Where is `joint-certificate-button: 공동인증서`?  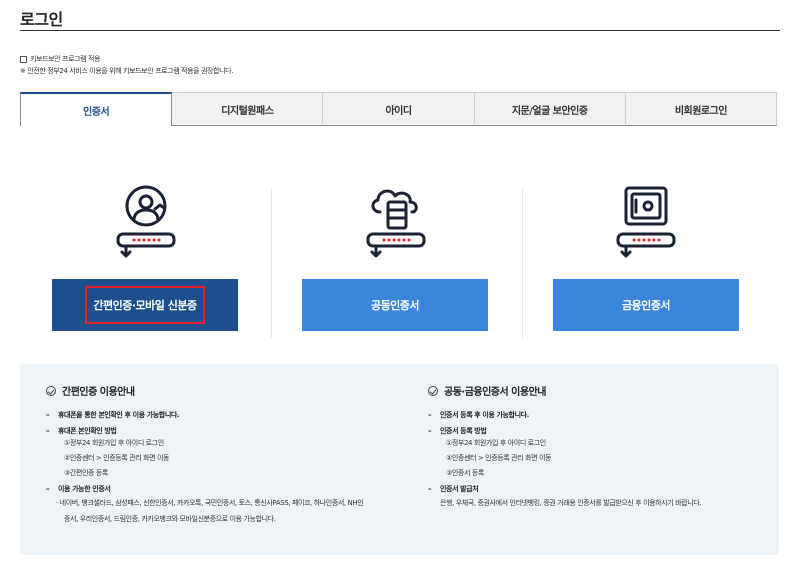
joint-certificate-button: 공동인증서 is located at coordinates (395, 305).